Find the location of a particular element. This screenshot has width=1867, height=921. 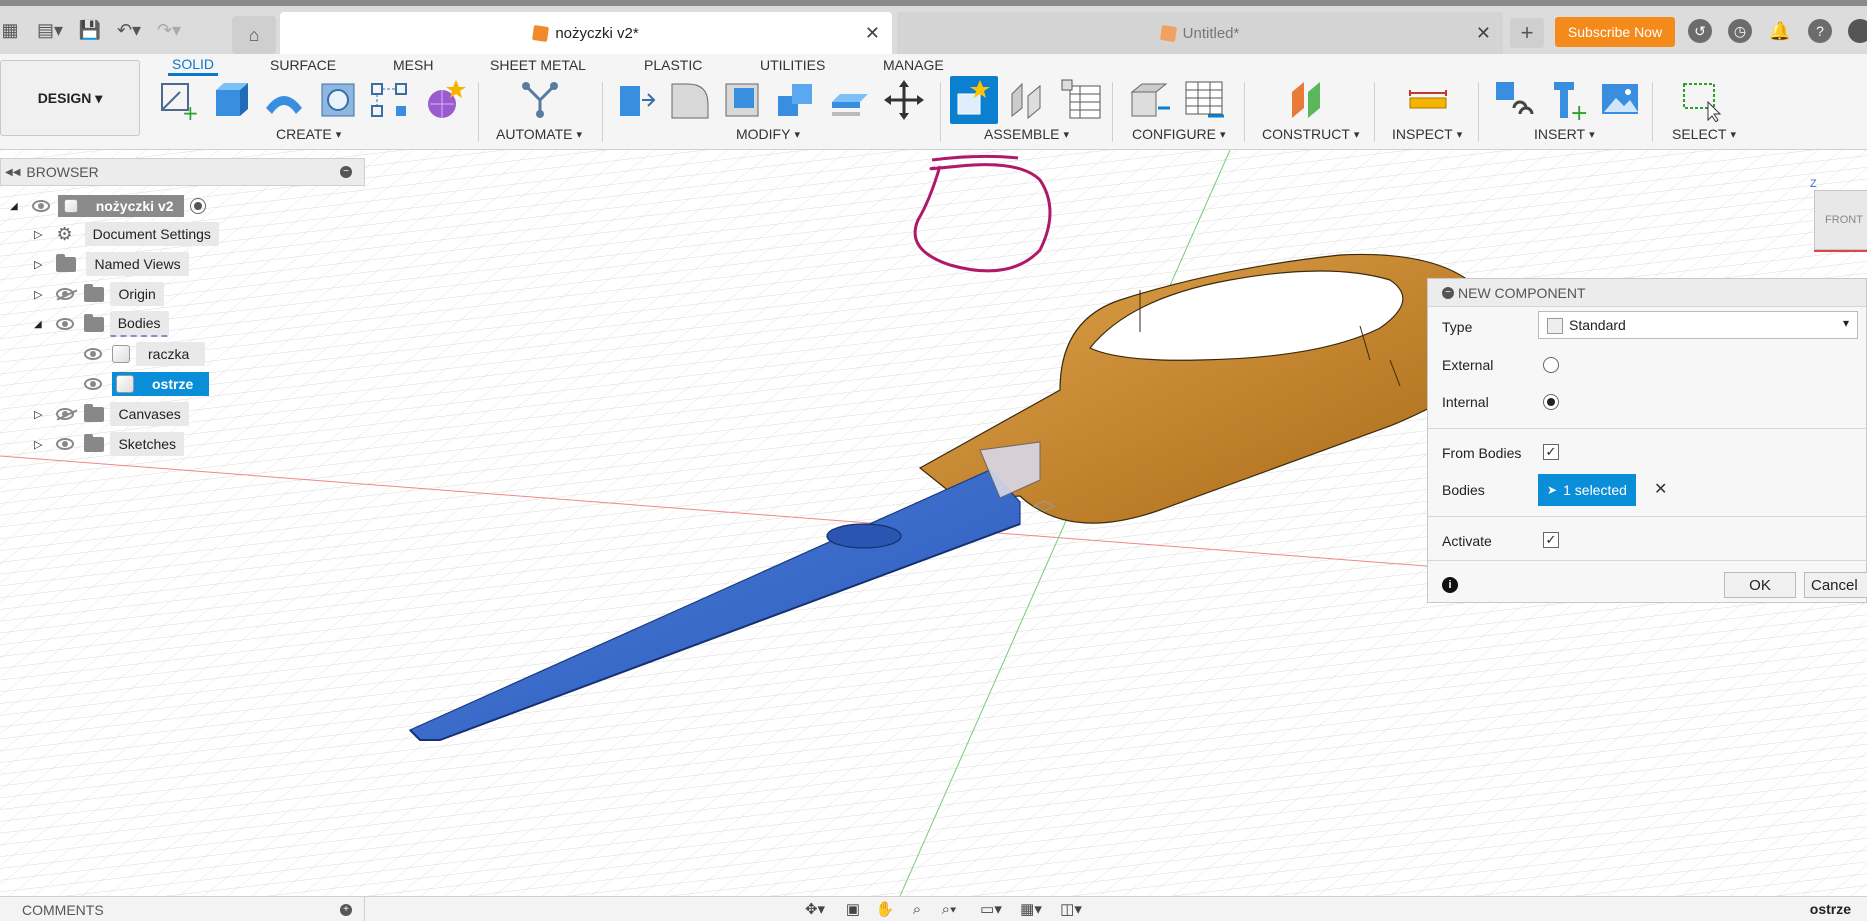

tab-sheet-metal: SHEET METAL is located at coordinates (538, 65).